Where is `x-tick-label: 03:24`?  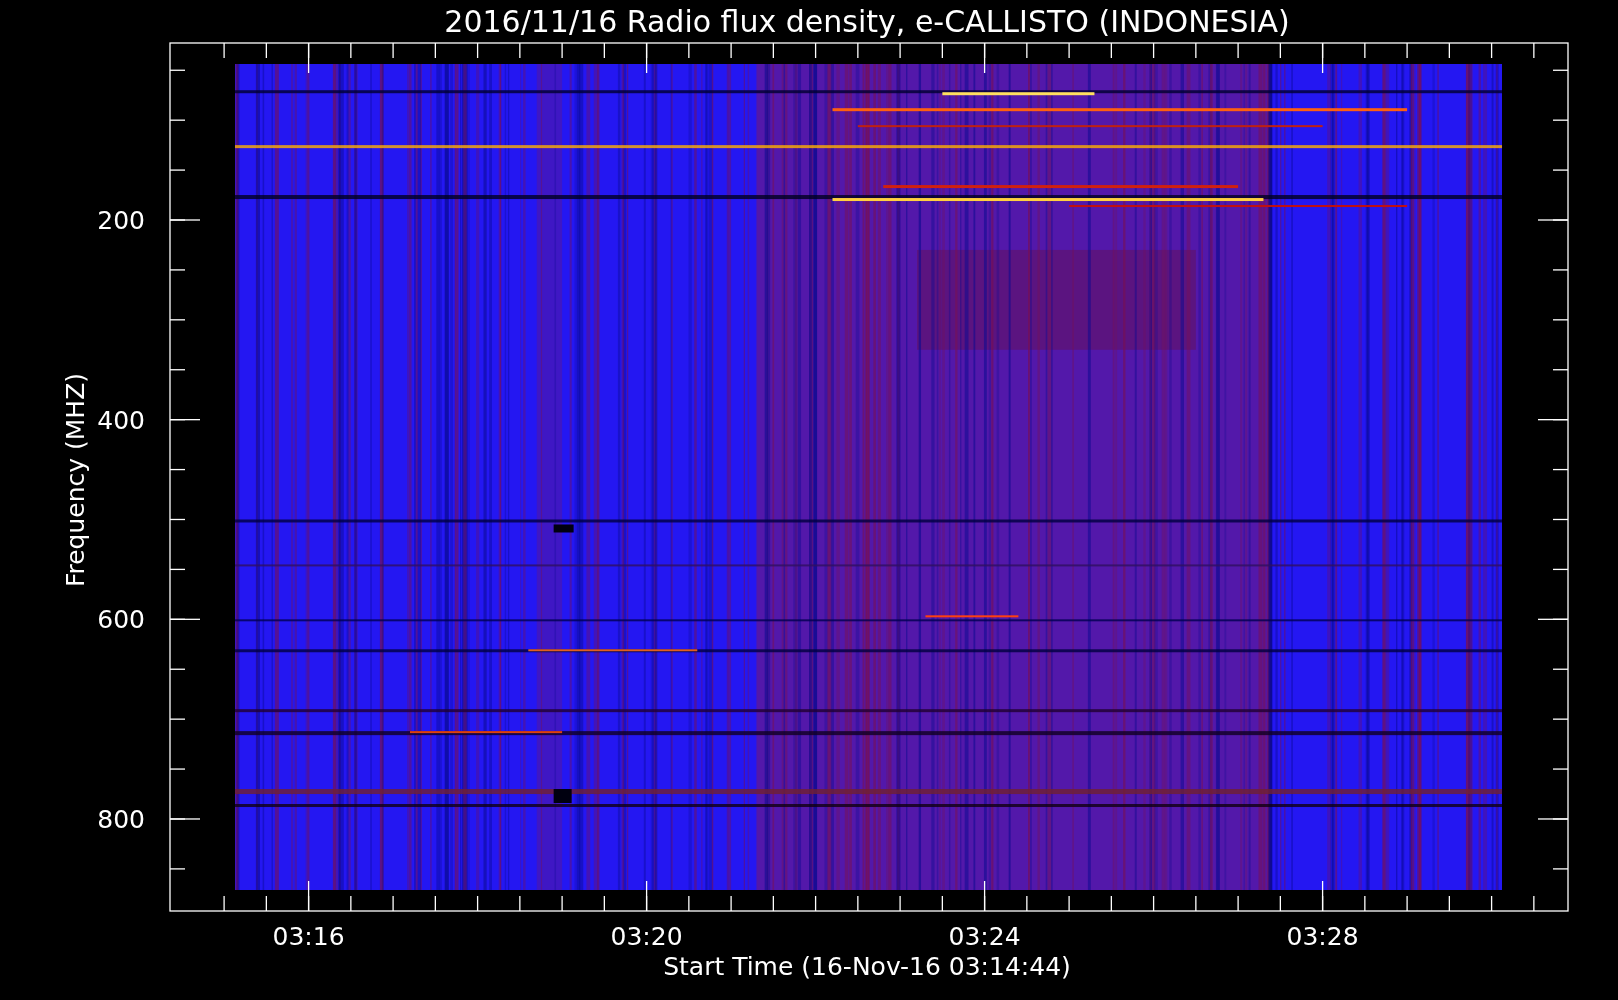
x-tick-label: 03:24 is located at coordinates (984, 936).